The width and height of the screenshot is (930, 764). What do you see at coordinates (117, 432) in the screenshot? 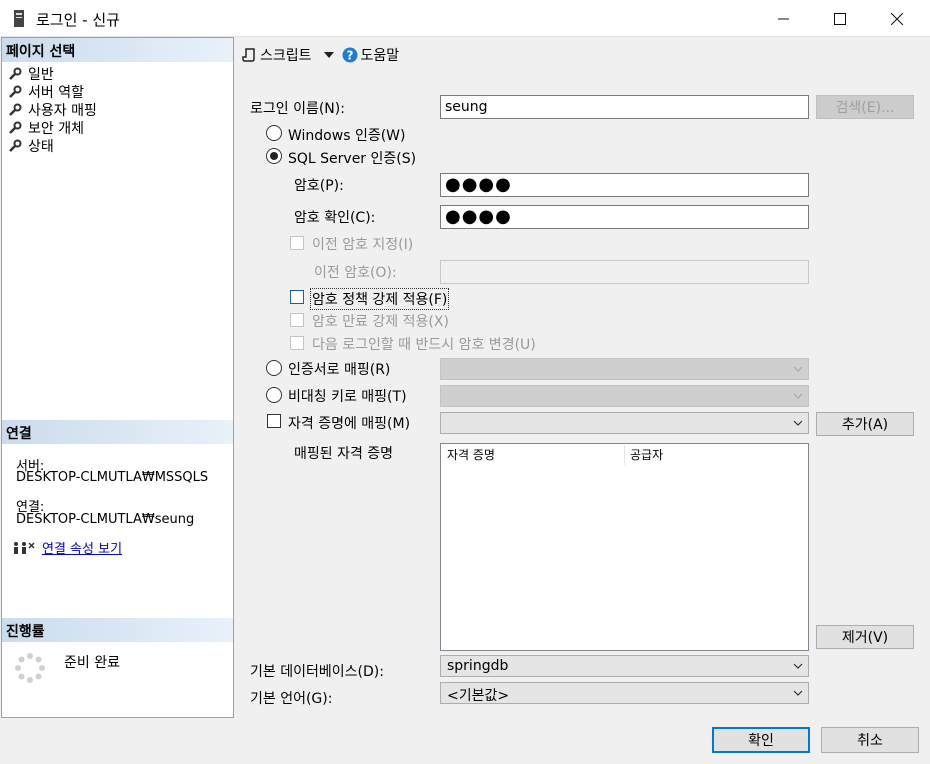
I see `connection-header: 연결` at bounding box center [117, 432].